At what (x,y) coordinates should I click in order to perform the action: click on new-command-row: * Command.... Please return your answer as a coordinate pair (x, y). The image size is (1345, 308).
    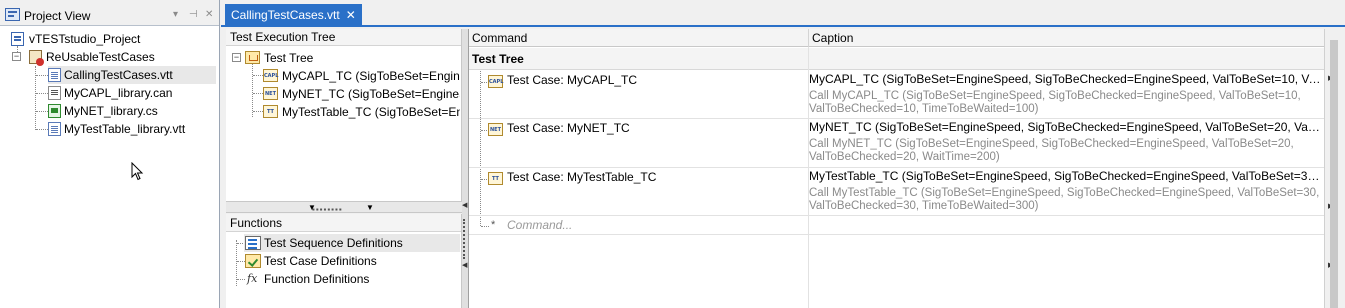
    Looking at the image, I should click on (897, 225).